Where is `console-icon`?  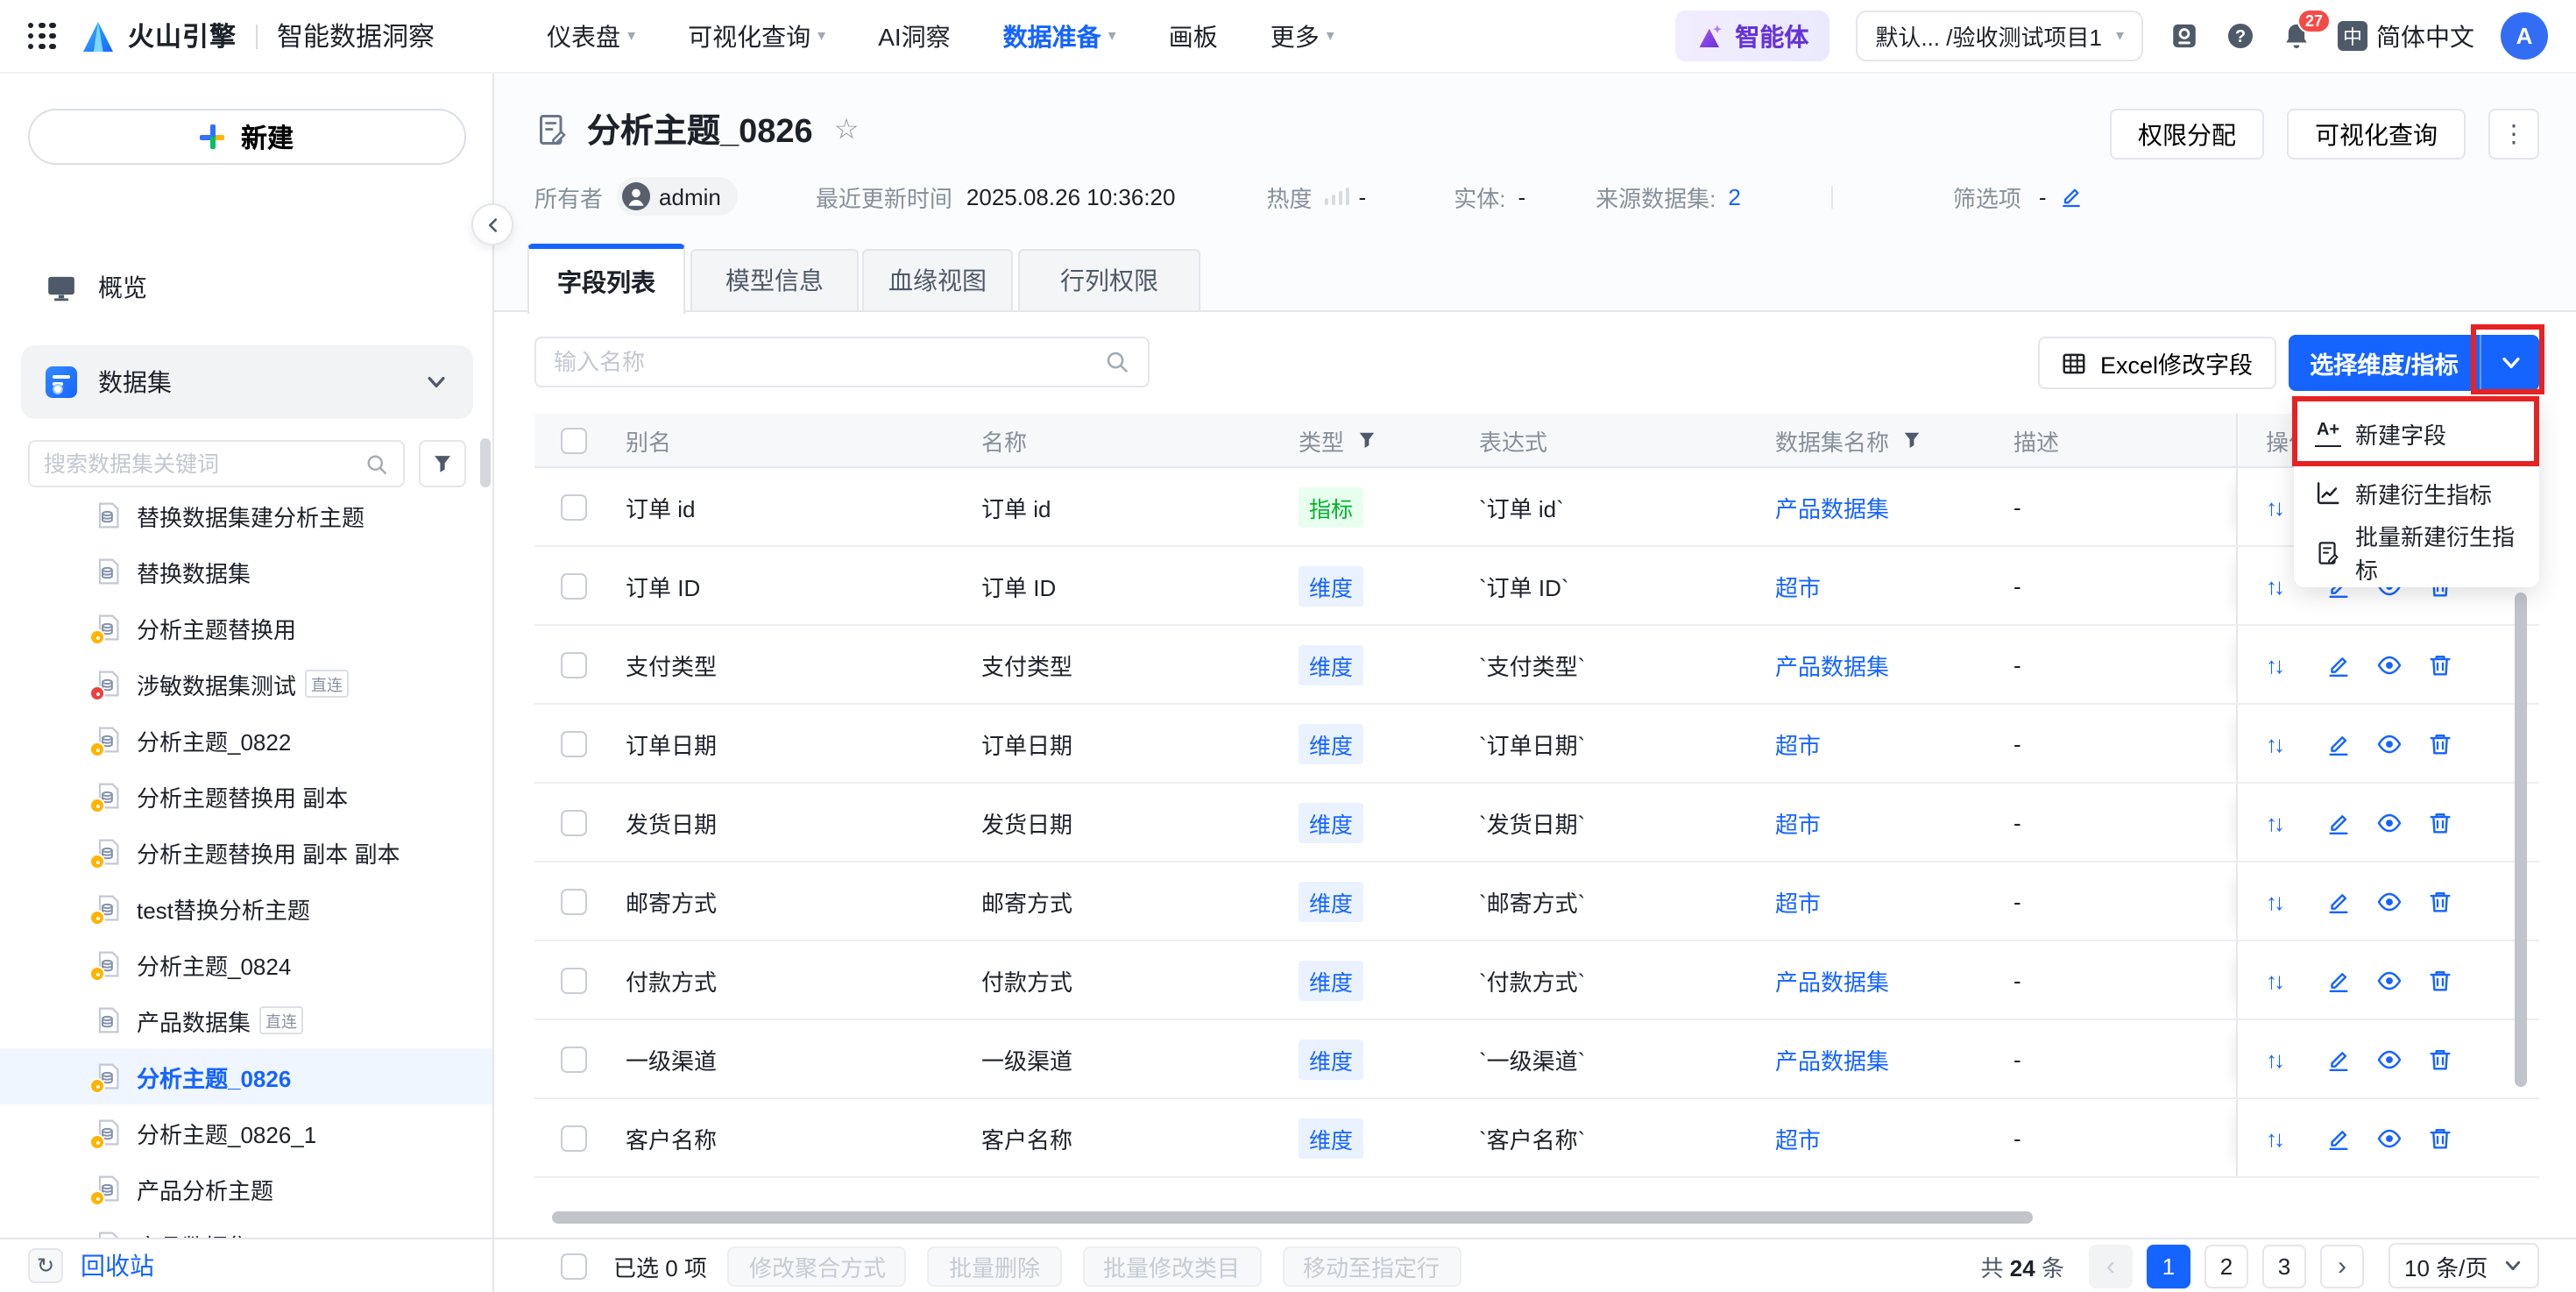
console-icon is located at coordinates (2184, 36).